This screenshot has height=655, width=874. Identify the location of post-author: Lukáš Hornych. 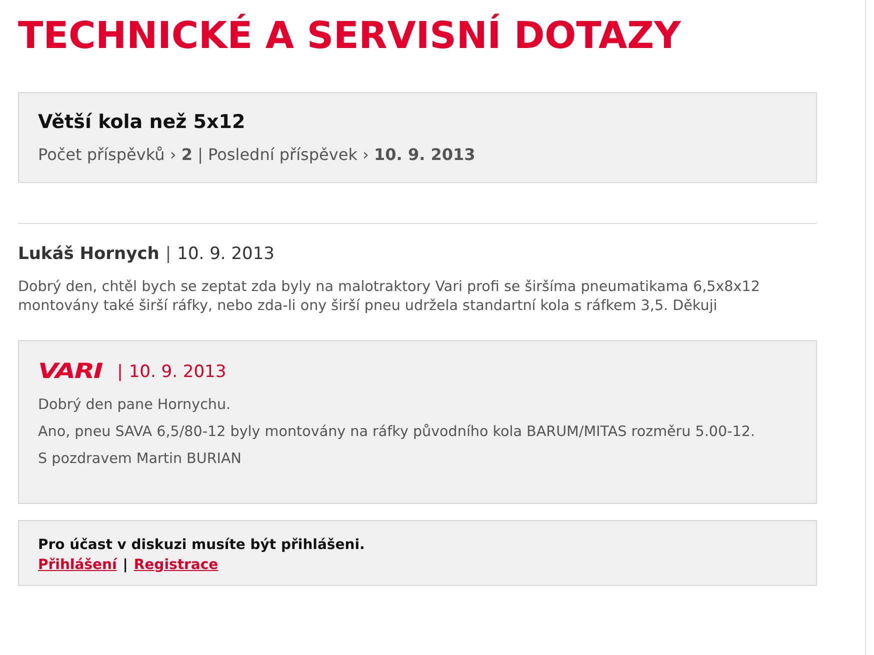
(89, 254).